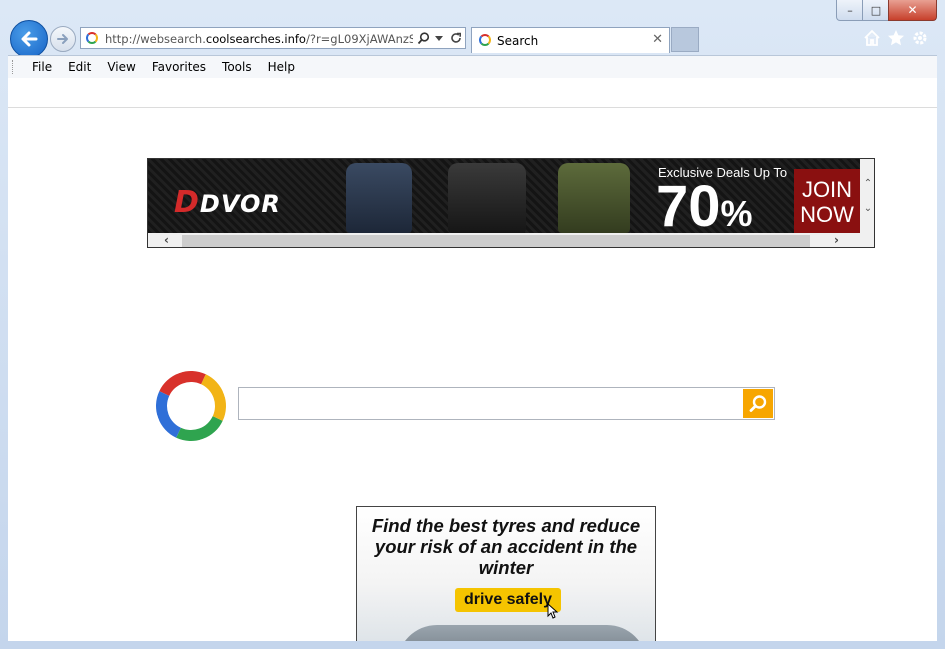  What do you see at coordinates (191, 406) in the screenshot?
I see `site-logo` at bounding box center [191, 406].